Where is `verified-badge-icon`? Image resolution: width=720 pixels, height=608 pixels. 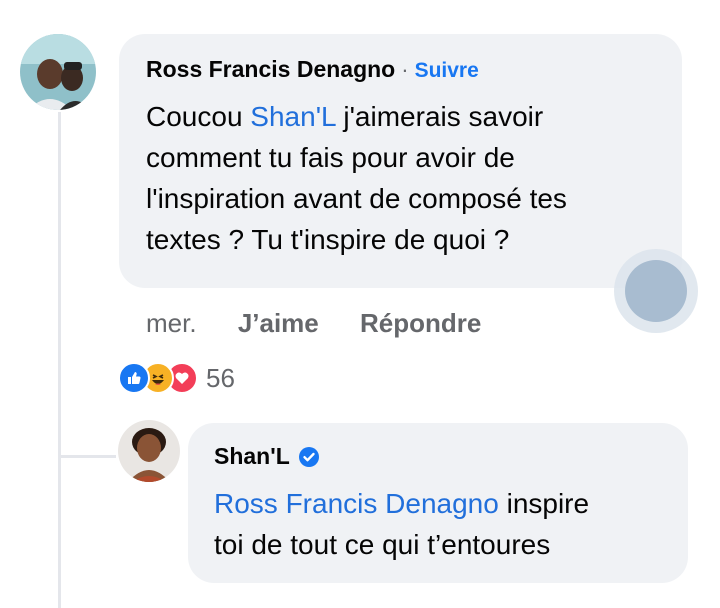
verified-badge-icon is located at coordinates (309, 457).